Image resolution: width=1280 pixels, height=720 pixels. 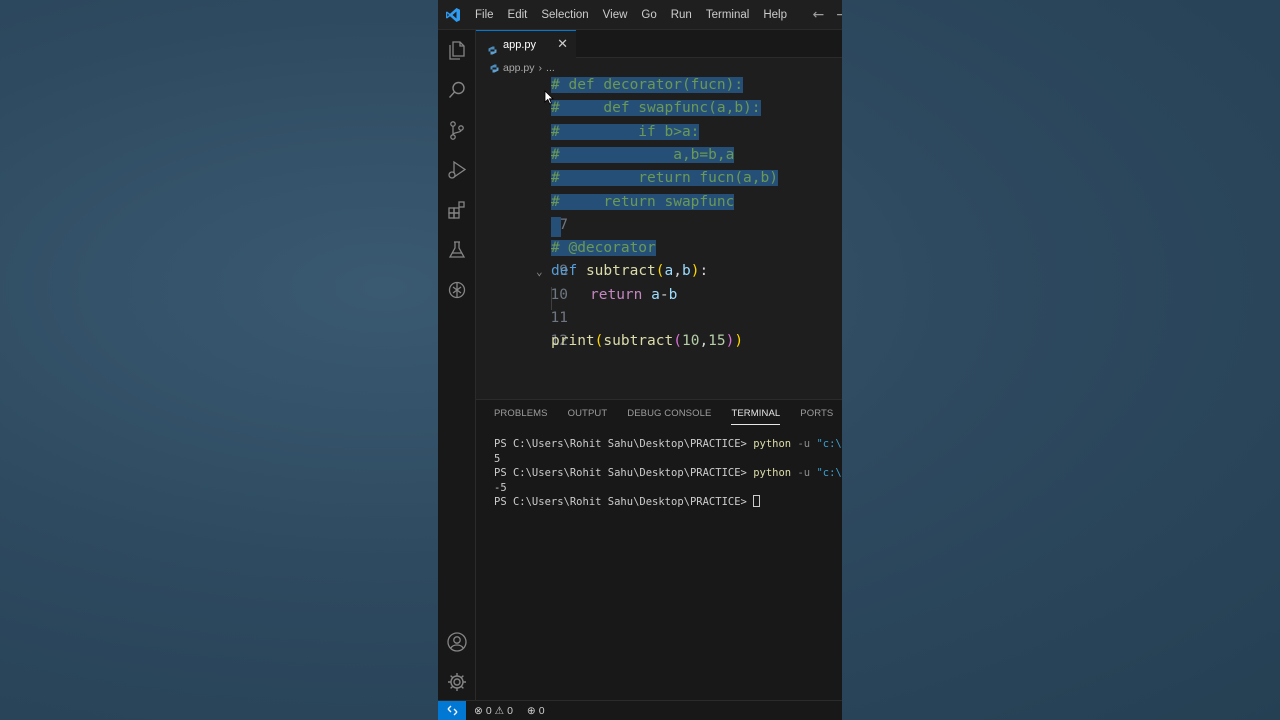 I want to click on code-line: 2 # def swapfunc(a,b):, so click(x=659, y=111).